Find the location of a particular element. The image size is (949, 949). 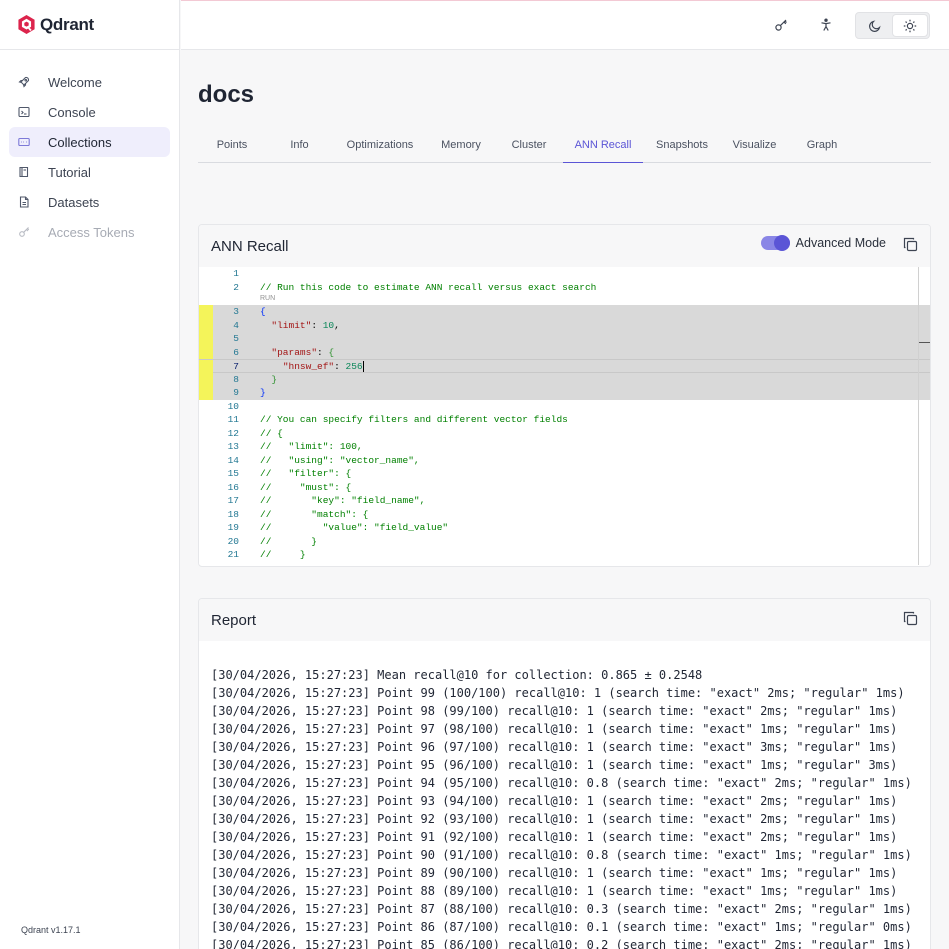

run-code-lens: RUN is located at coordinates (267, 298).